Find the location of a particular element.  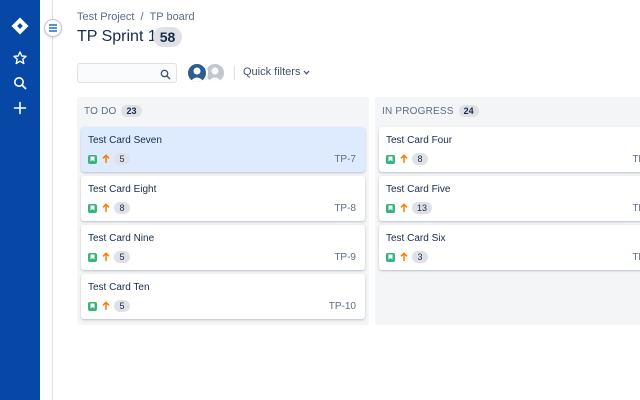

card-title: Test Card Nine is located at coordinates (121, 238).